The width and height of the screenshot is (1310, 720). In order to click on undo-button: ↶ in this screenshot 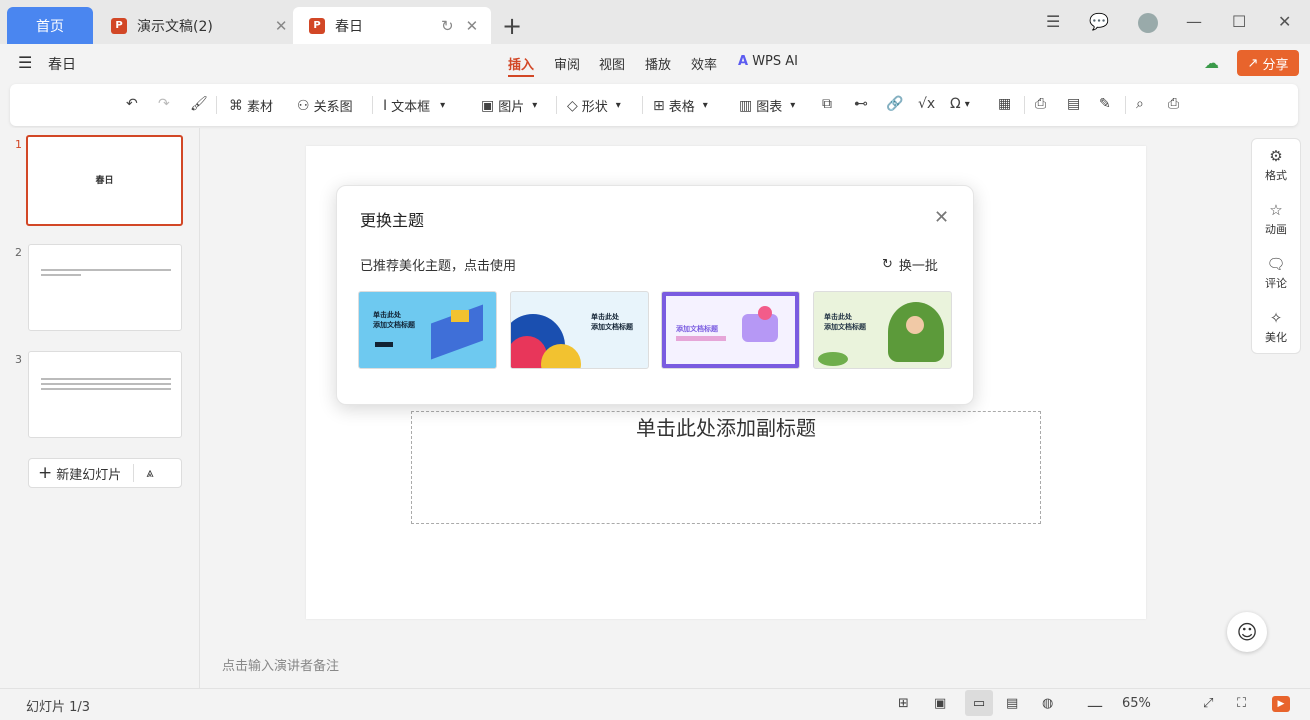, I will do `click(132, 104)`.